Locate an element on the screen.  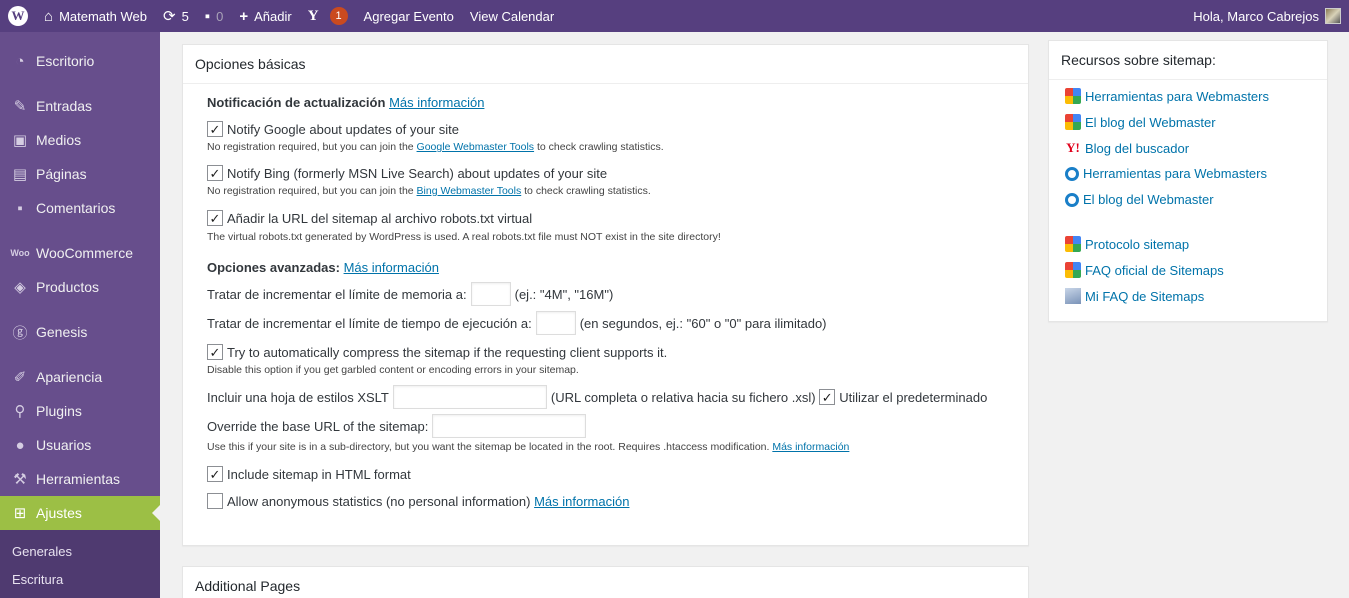
user-icon: ● is located at coordinates (20, 445).